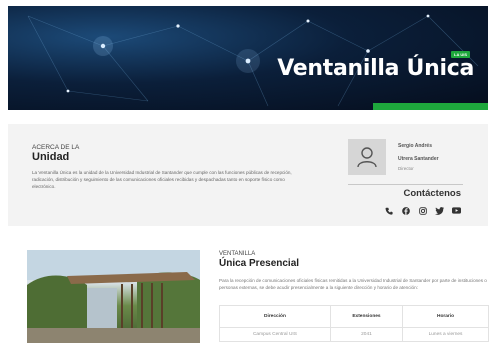 The image size is (495, 343). Describe the element at coordinates (237, 254) in the screenshot. I see `presencial-kicker: VENTANILLA` at that location.